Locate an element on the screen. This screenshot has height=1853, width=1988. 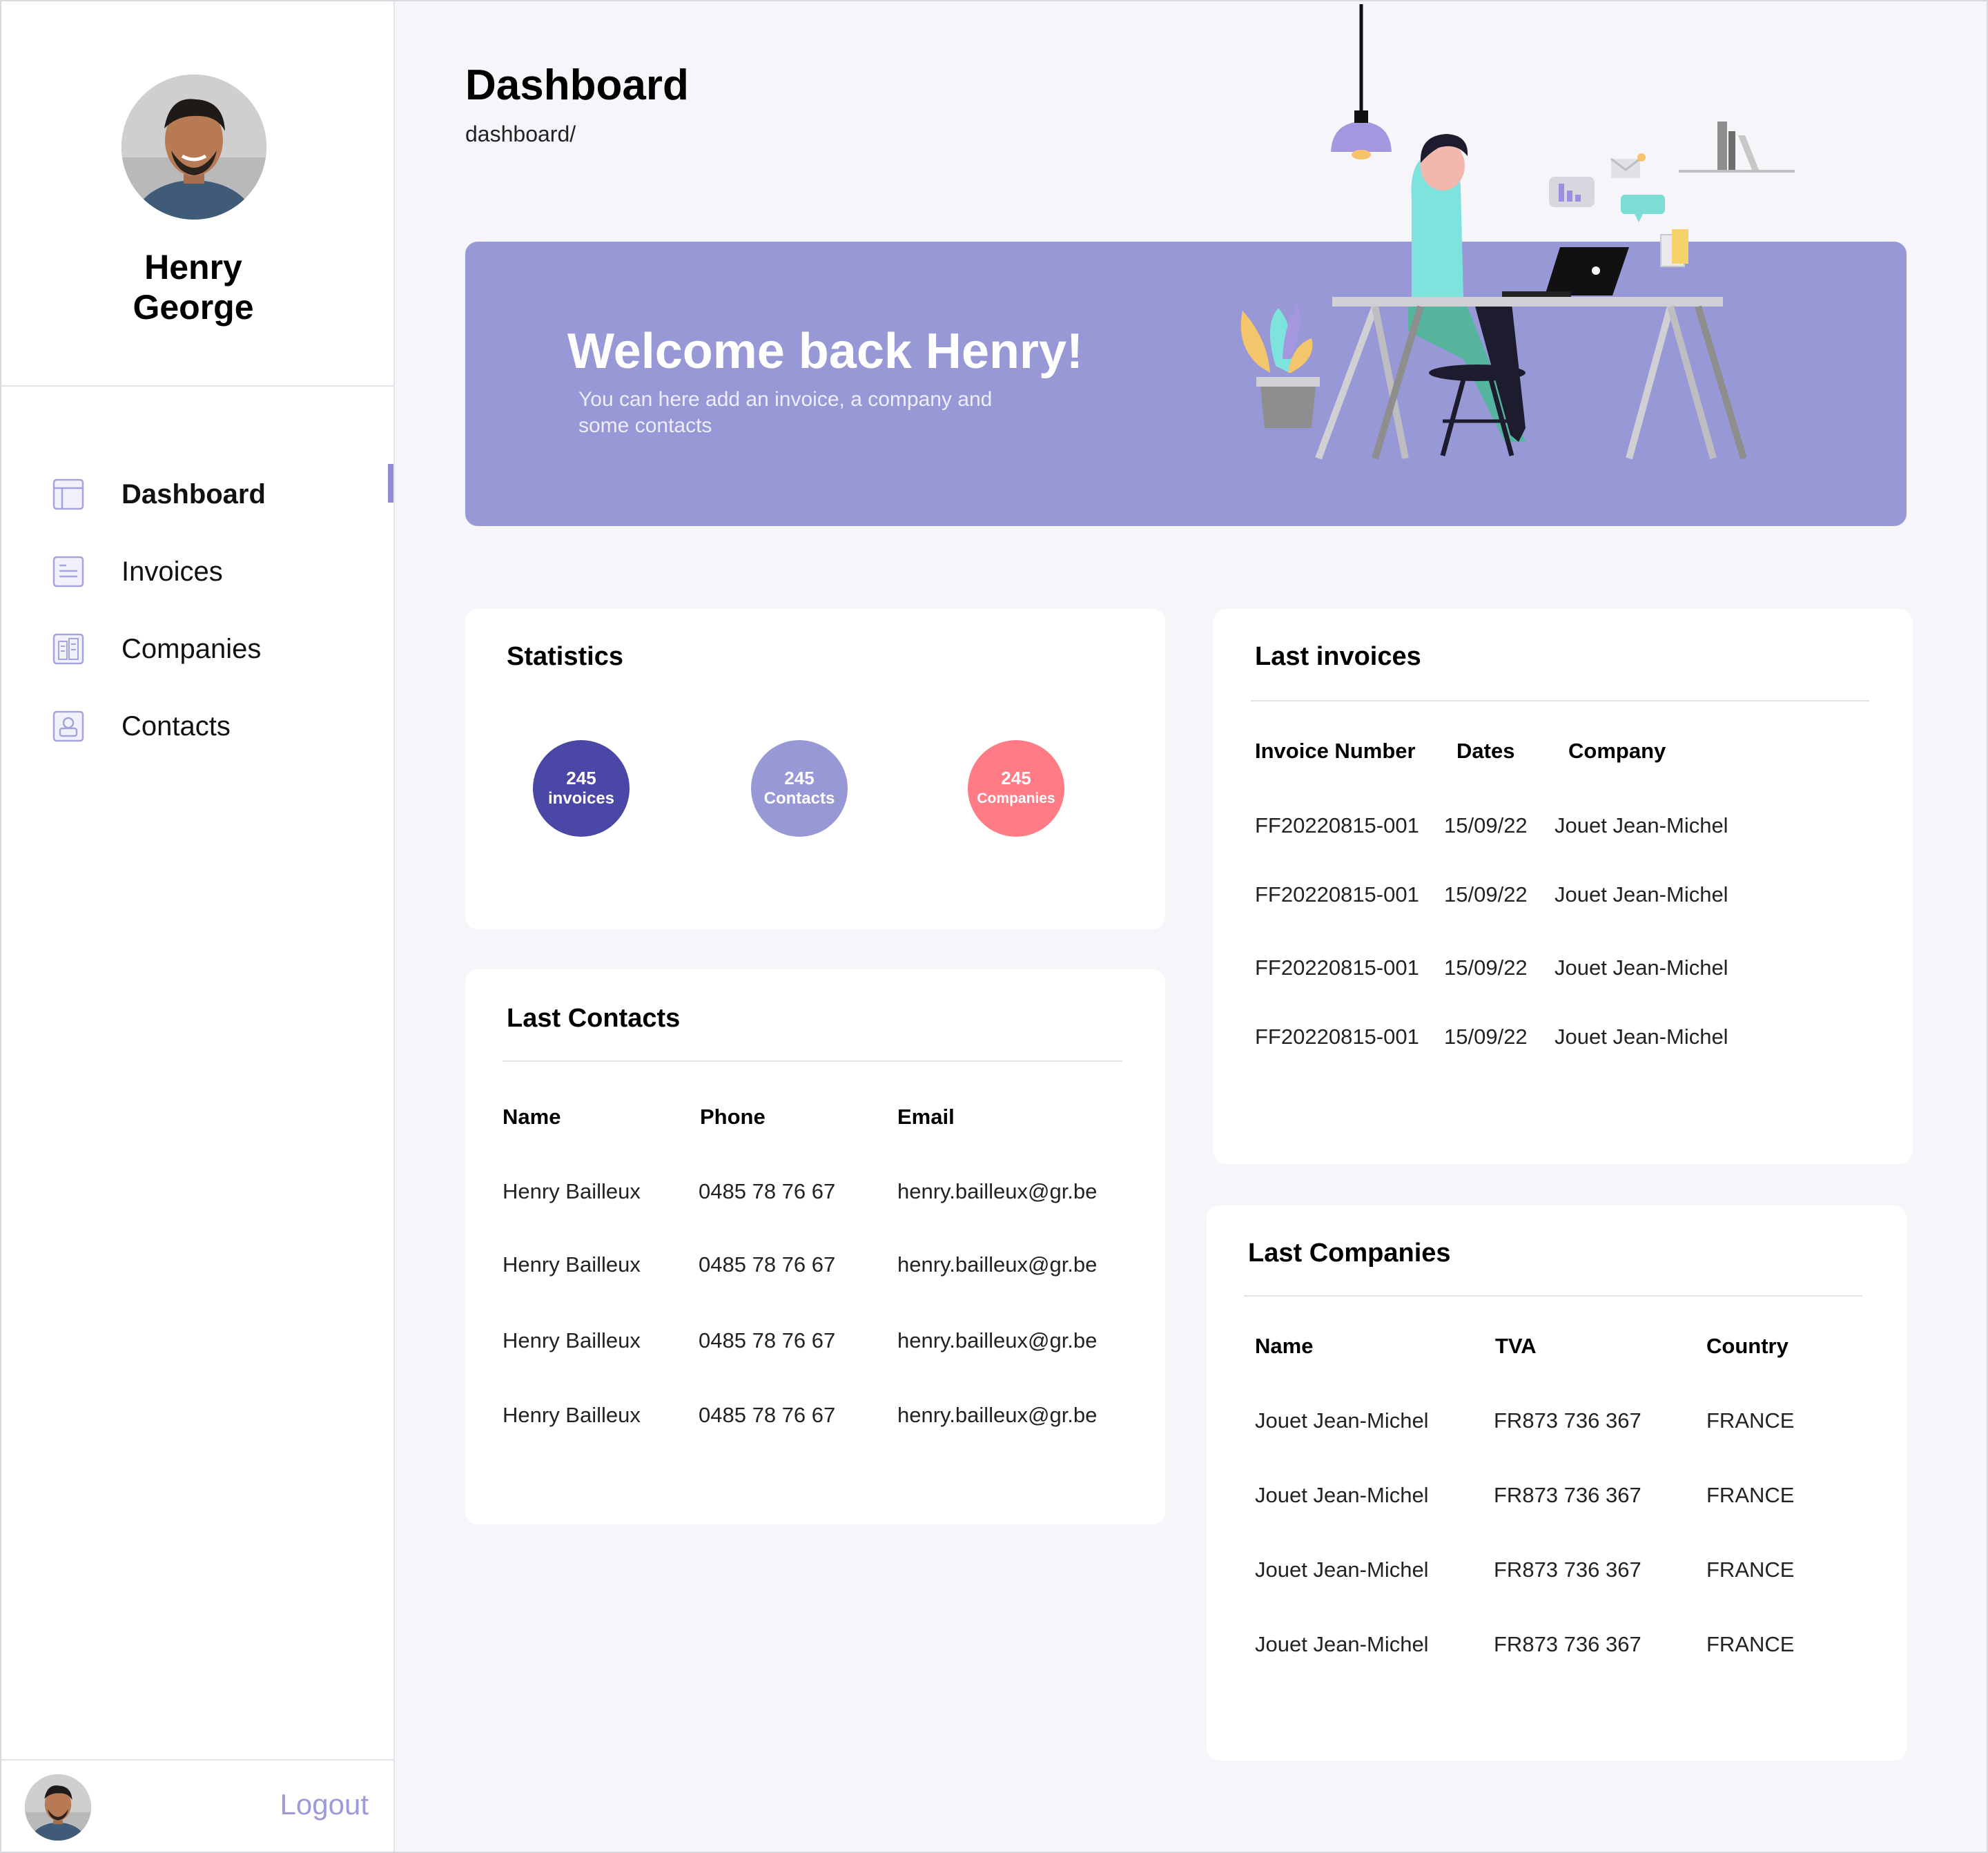
stat-invoices: 245 invoices is located at coordinates (581, 789).